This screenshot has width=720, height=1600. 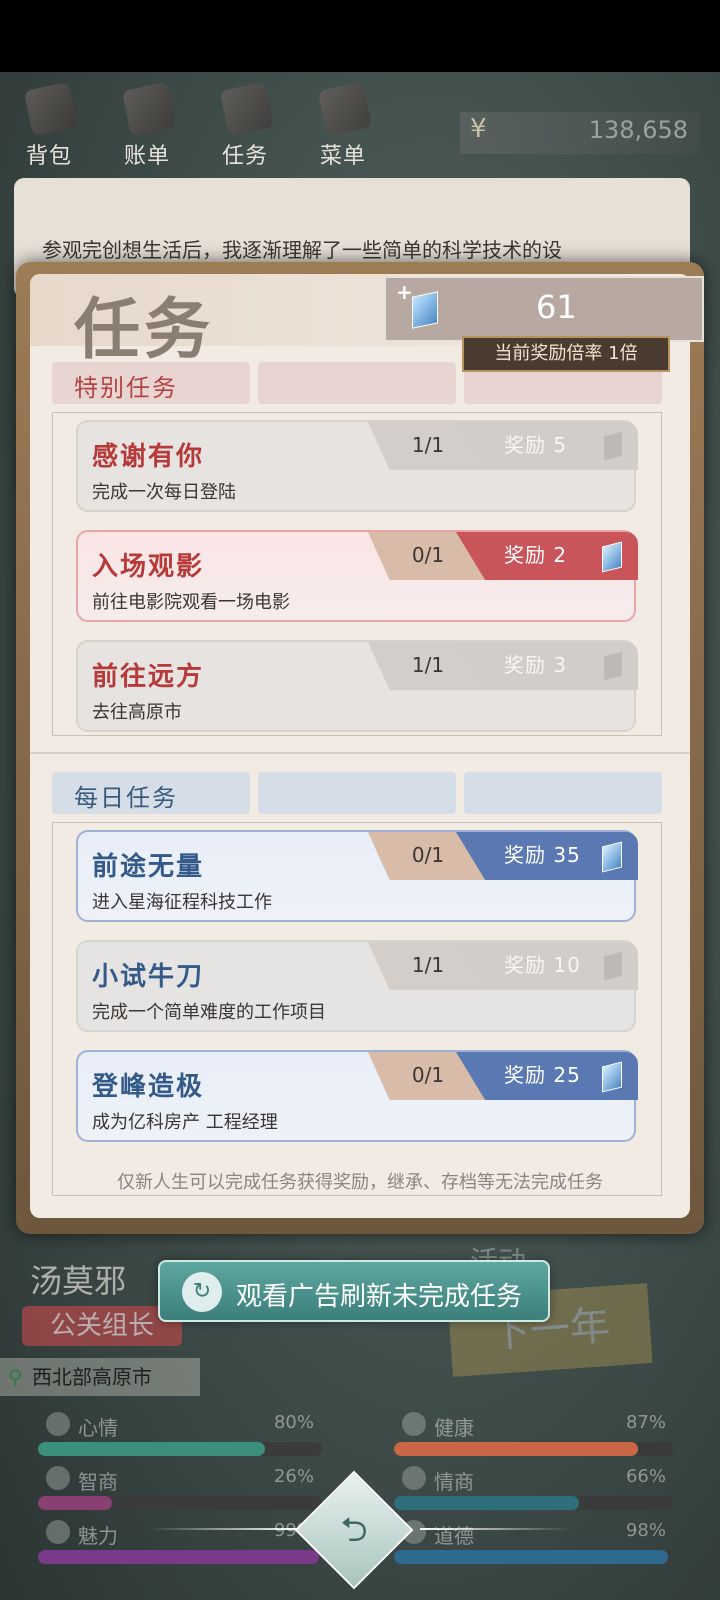 I want to click on money-amount: 138,658, so click(x=638, y=130).